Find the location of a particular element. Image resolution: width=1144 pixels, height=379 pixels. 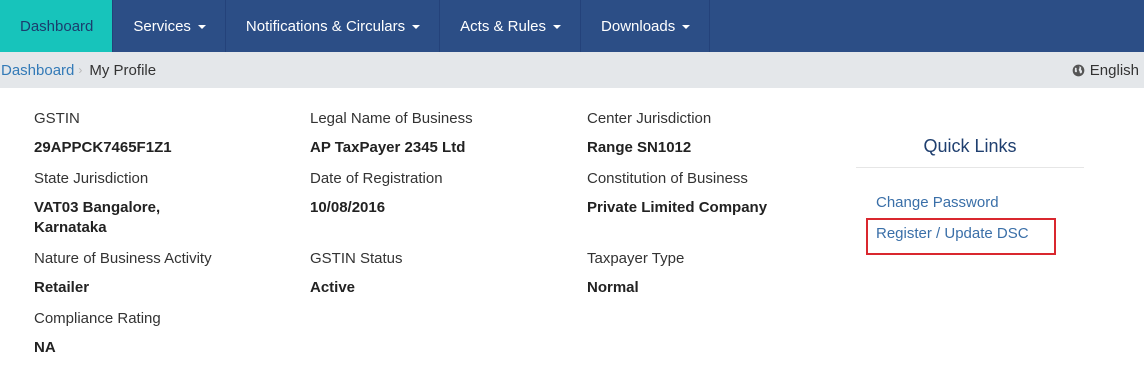

date-of-registration-label: Date of Registration is located at coordinates (376, 178).